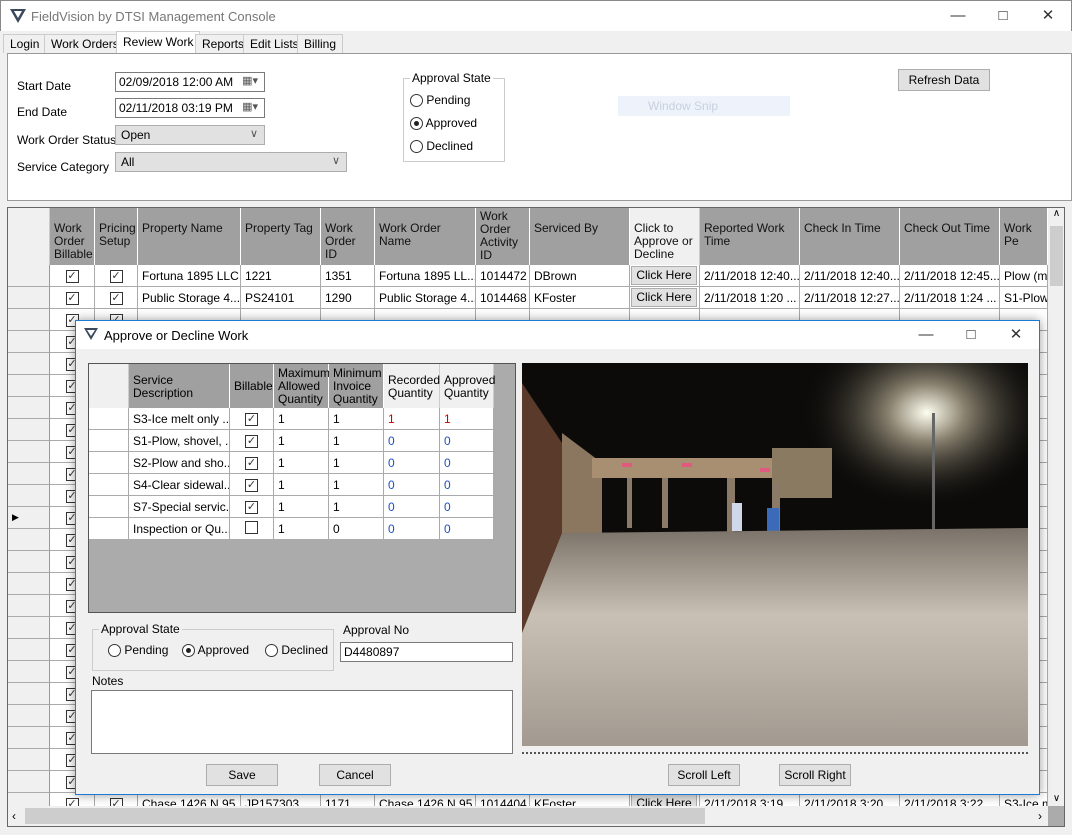  I want to click on column-header: Work Pe, so click(1024, 236).